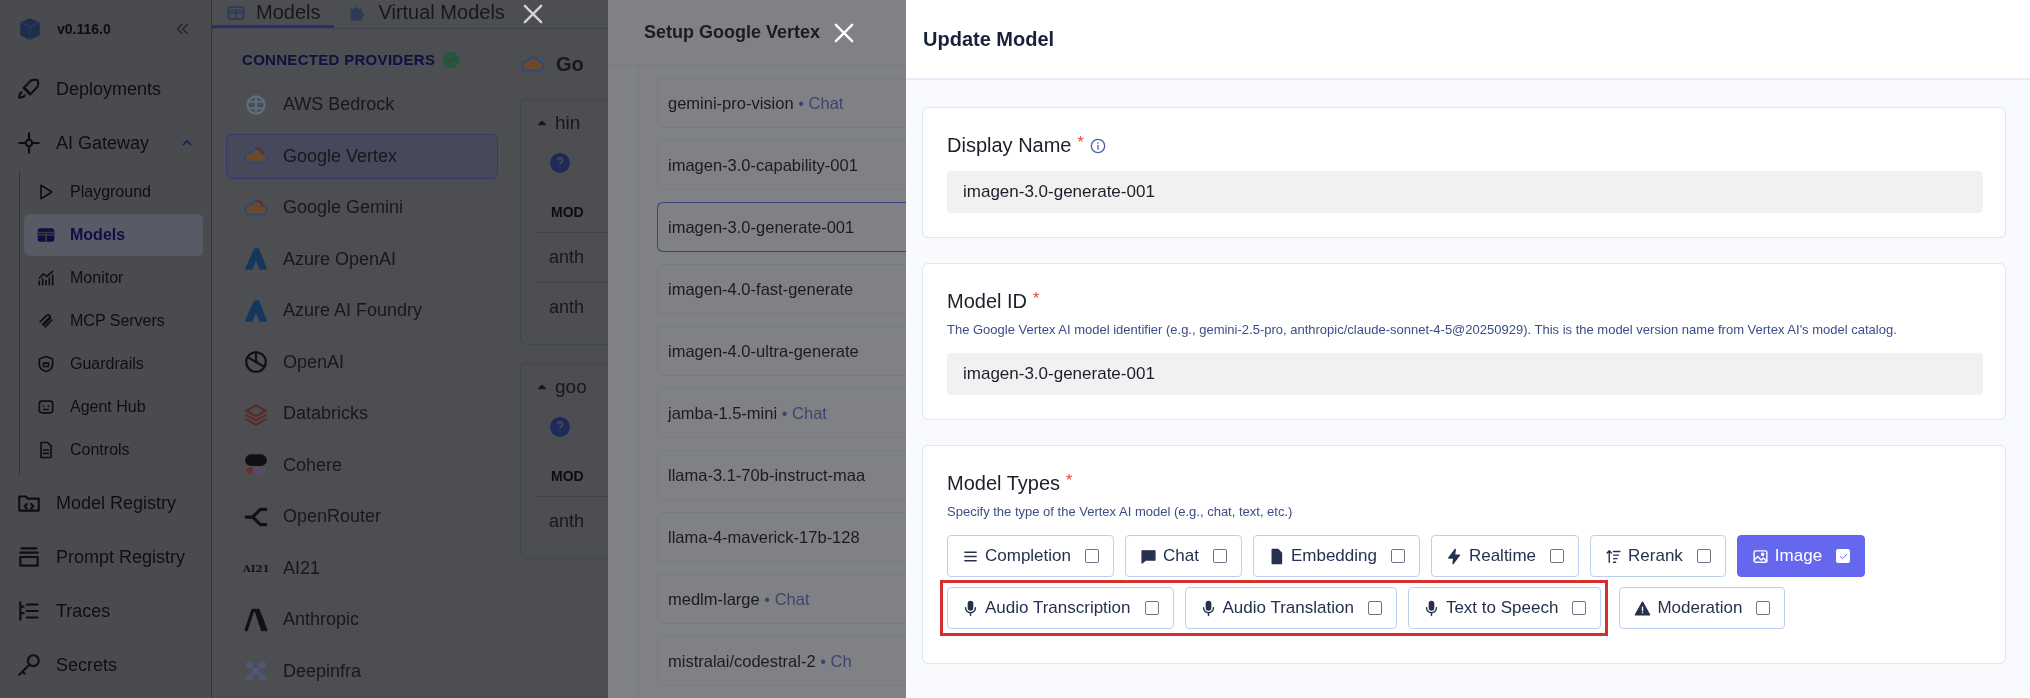 Image resolution: width=2030 pixels, height=698 pixels. What do you see at coordinates (362, 310) in the screenshot?
I see `provider-item: Azure AI Foundry` at bounding box center [362, 310].